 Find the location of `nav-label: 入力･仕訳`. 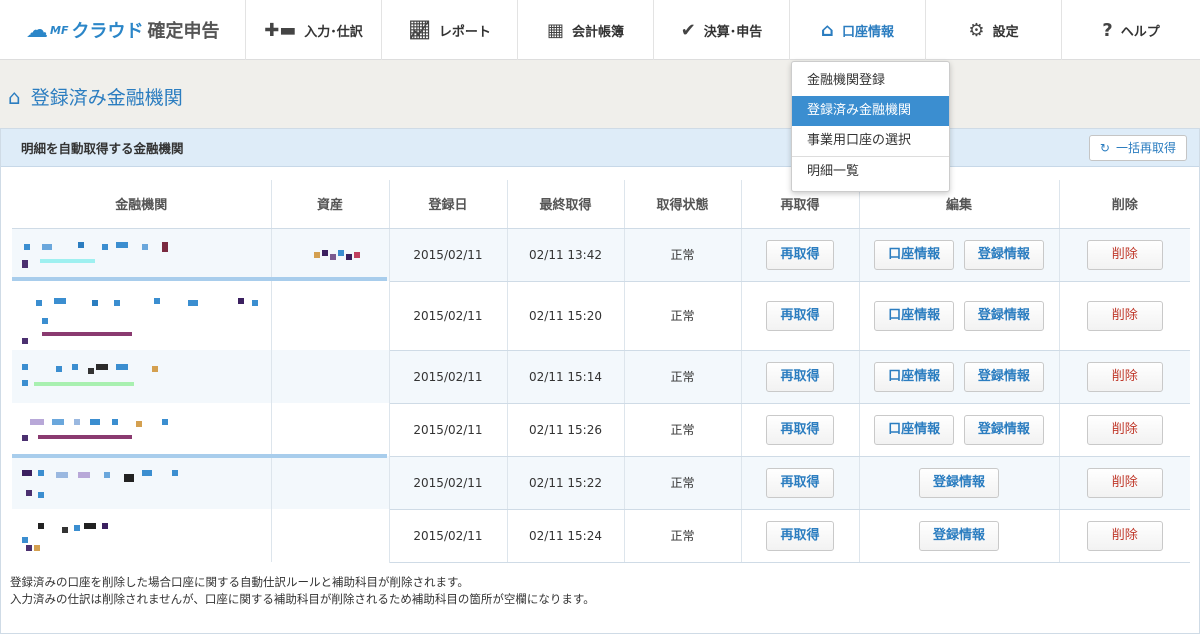

nav-label: 入力･仕訳 is located at coordinates (333, 32).